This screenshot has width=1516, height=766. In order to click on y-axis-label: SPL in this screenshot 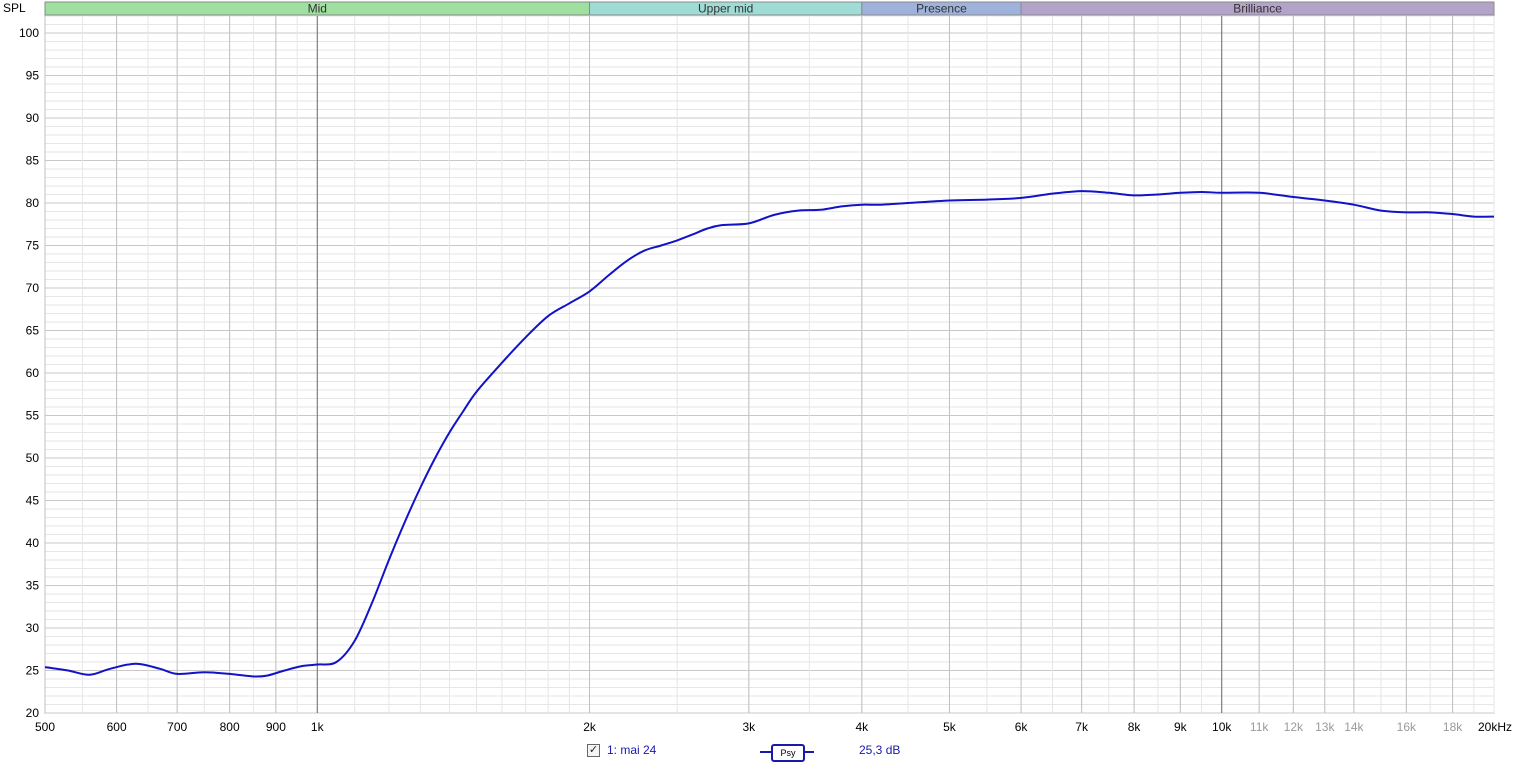, I will do `click(14, 8)`.